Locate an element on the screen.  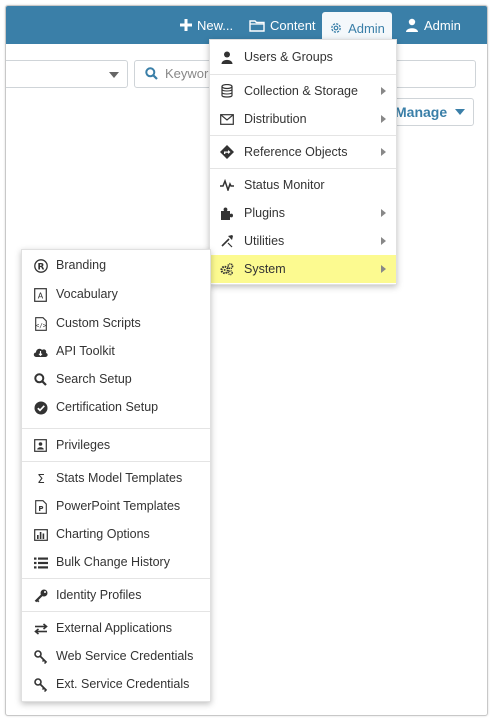
menu-item-label: Status Monitor is located at coordinates (284, 185).